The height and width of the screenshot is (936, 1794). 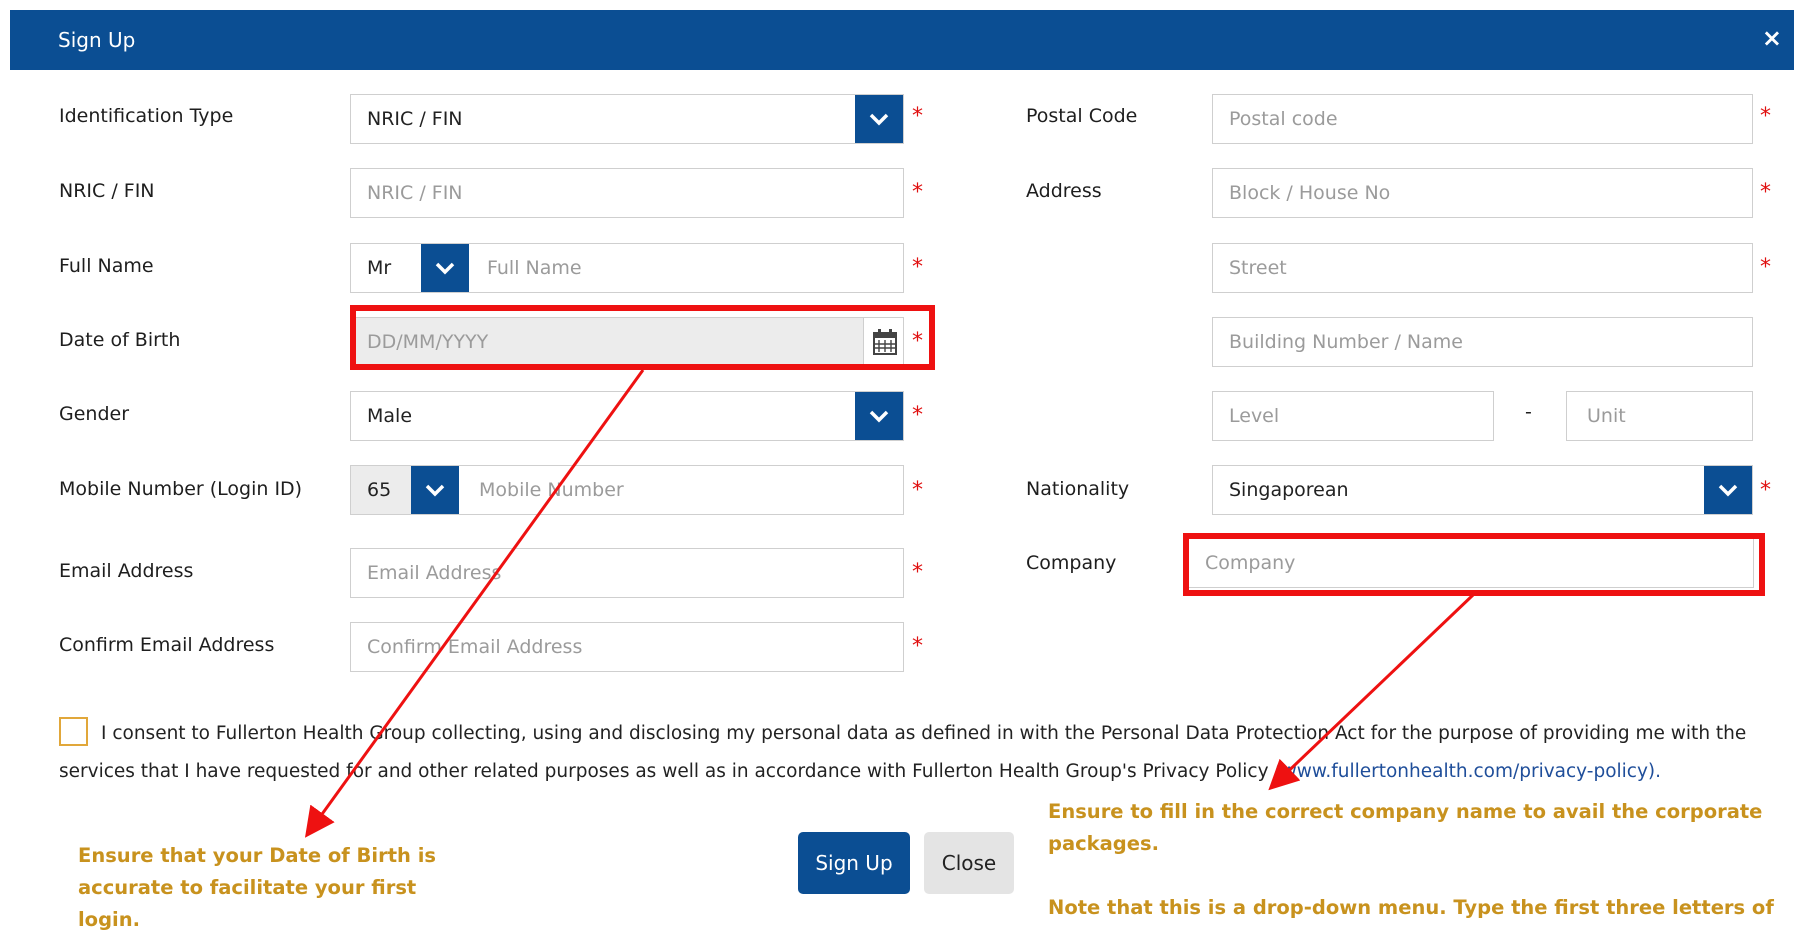 I want to click on dob-arrow, so click(x=474, y=603).